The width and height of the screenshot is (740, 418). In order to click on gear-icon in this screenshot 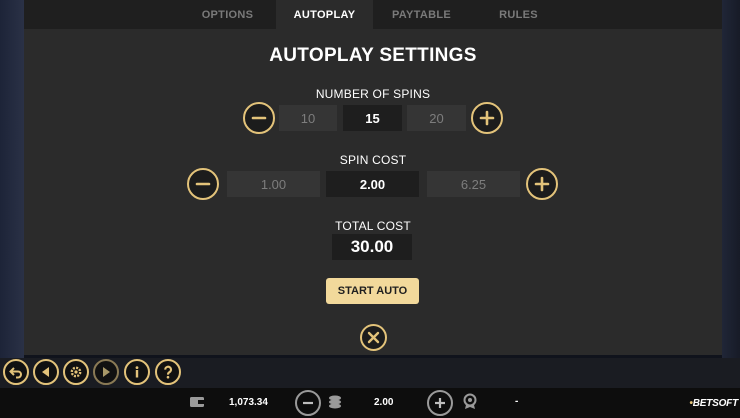, I will do `click(76, 372)`.